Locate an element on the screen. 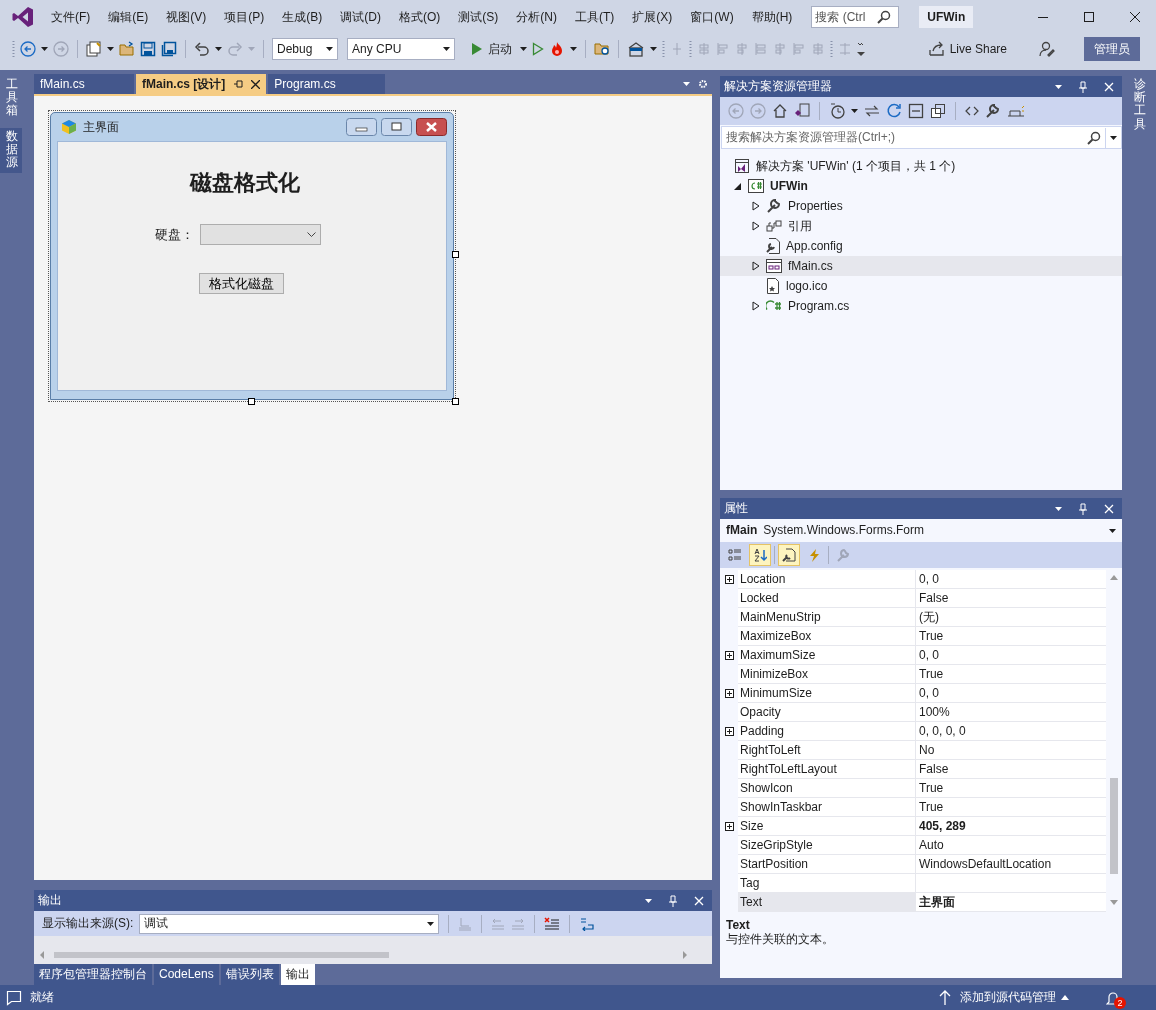 This screenshot has width=1156, height=1010. start-button: 启动 is located at coordinates (491, 49).